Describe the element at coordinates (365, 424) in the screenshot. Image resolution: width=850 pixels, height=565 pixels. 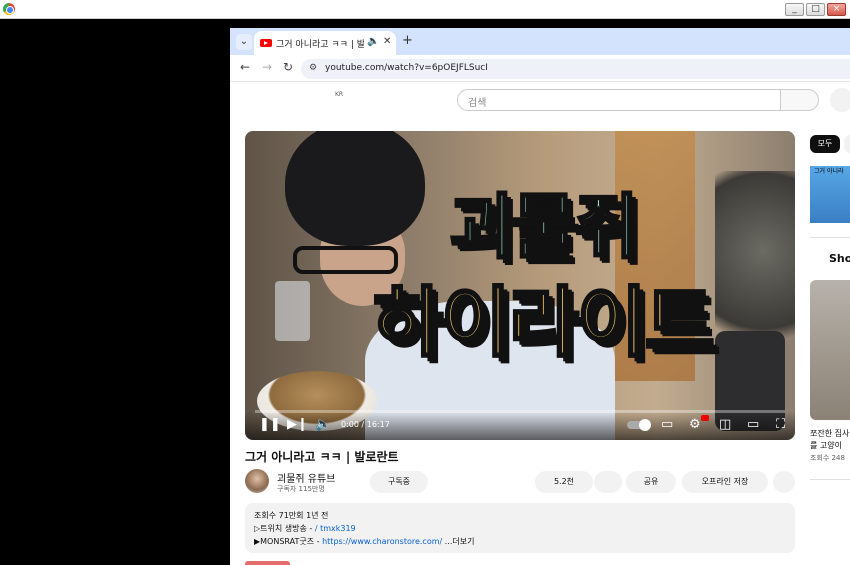
I see `time-display: 0:00 / 16:17` at that location.